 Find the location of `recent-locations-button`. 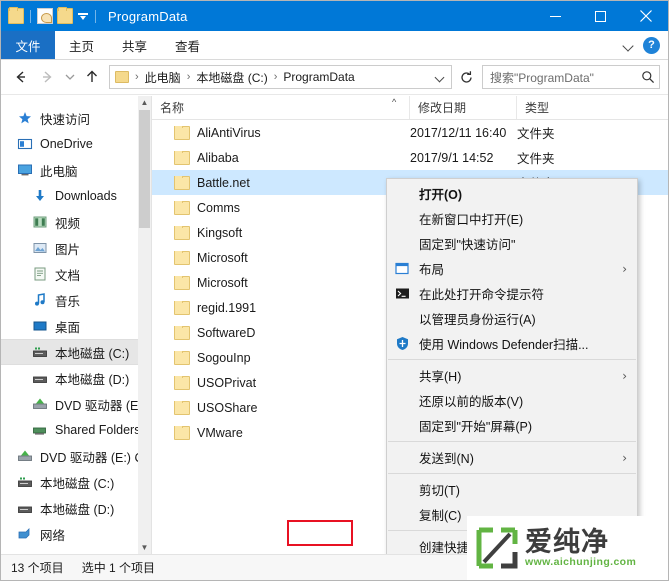

recent-locations-button is located at coordinates (69, 77).